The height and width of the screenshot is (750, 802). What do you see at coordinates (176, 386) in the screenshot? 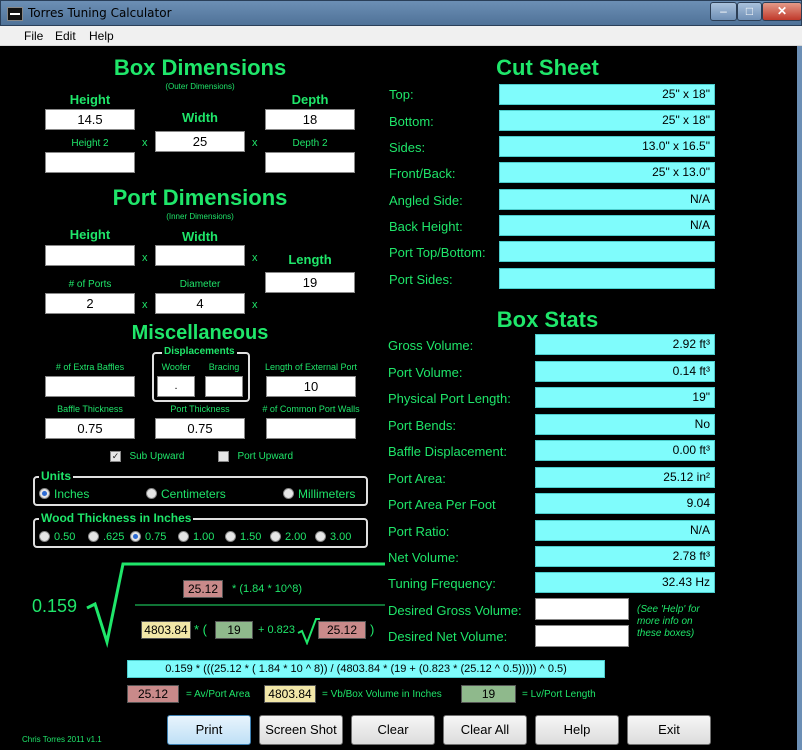
I see `woofer-input: .` at bounding box center [176, 386].